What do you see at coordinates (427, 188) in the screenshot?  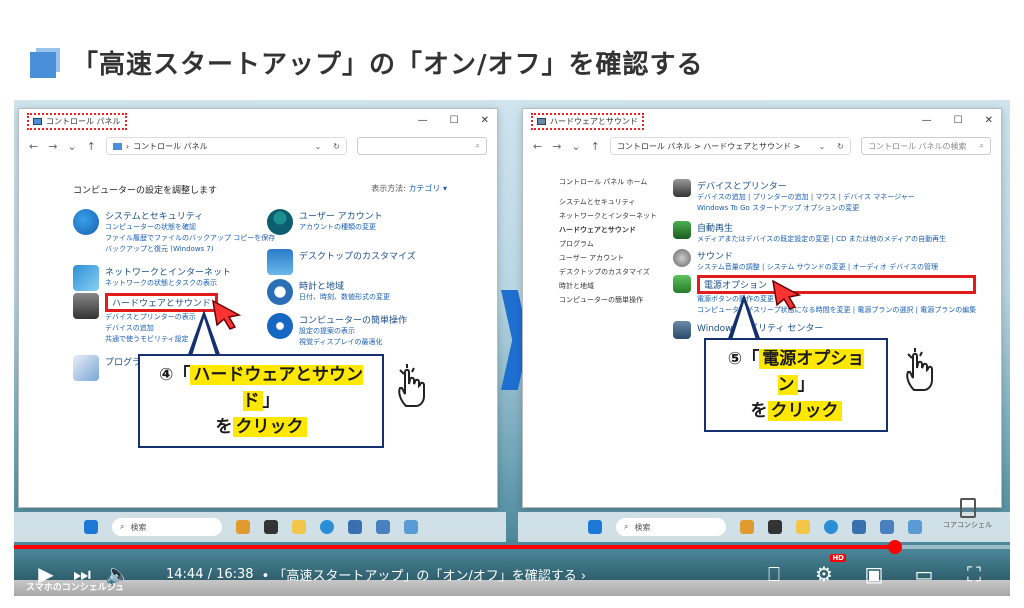 I see `view-dropdown: カテゴリ ▾` at bounding box center [427, 188].